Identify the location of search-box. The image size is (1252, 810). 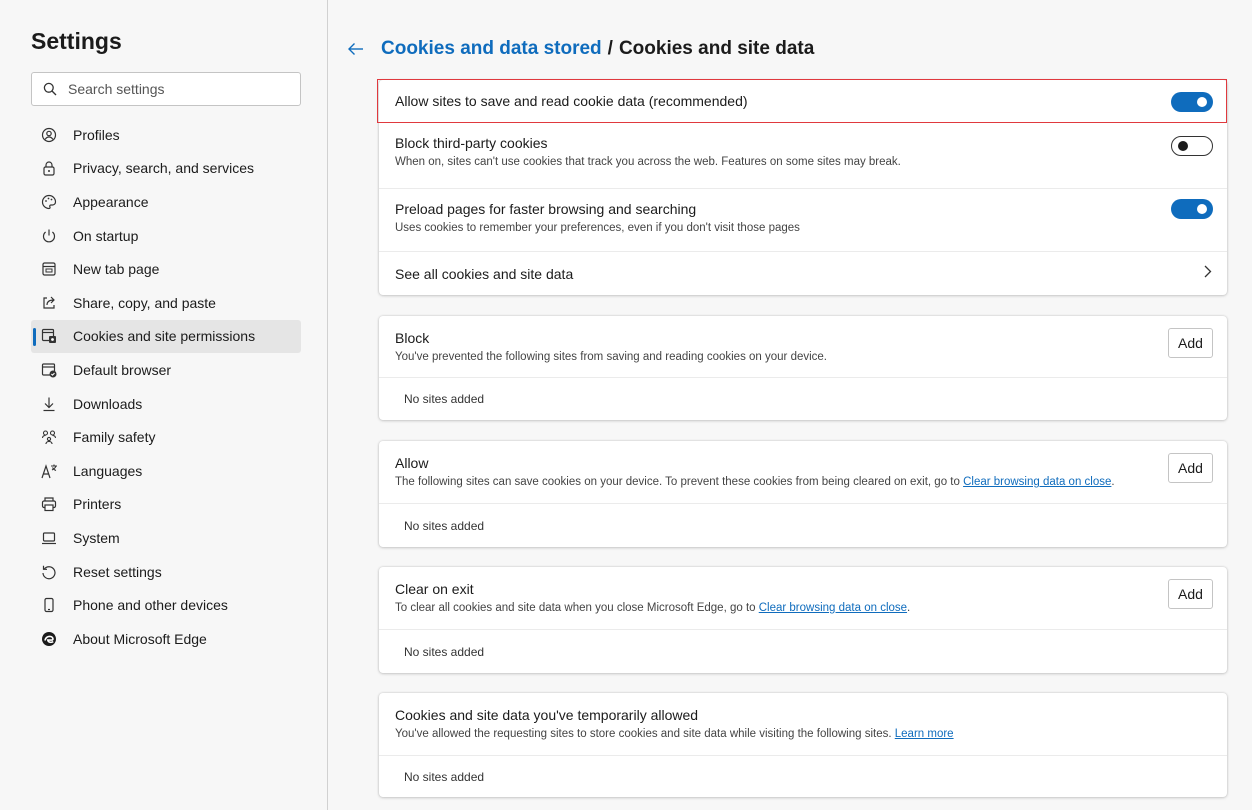
(166, 89).